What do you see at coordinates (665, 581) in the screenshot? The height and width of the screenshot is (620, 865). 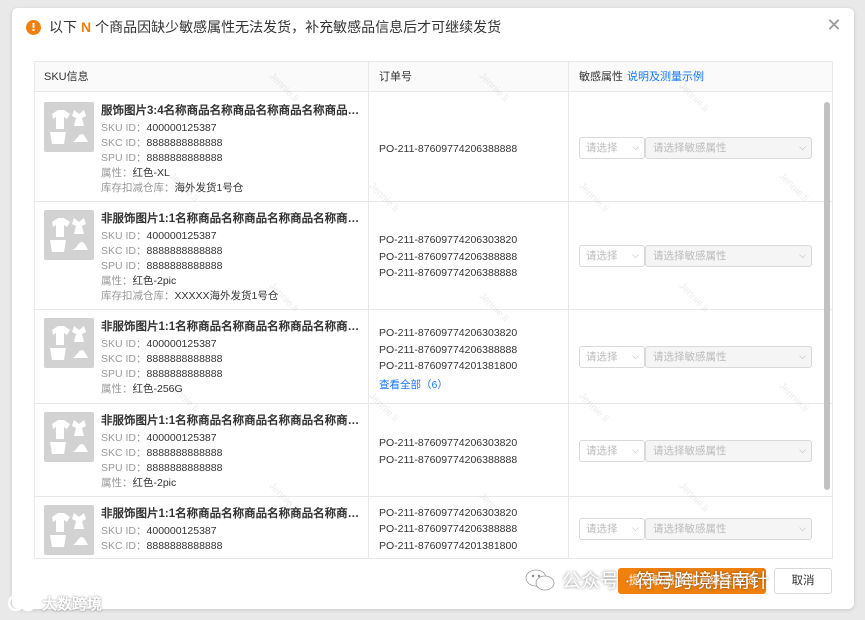 I see `overlay-right-text: 公众号 · 符号跨境指南针` at bounding box center [665, 581].